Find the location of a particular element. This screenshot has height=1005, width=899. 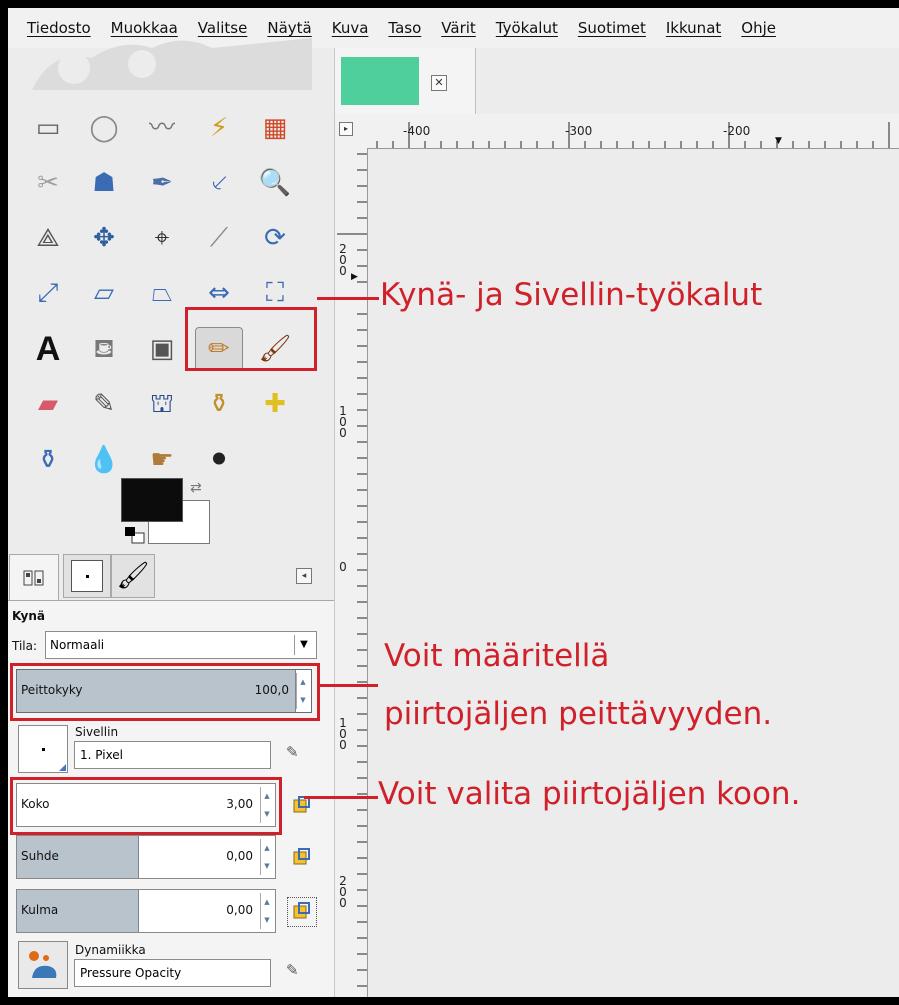

tool-heal-icon: ✚ is located at coordinates (275, 404).